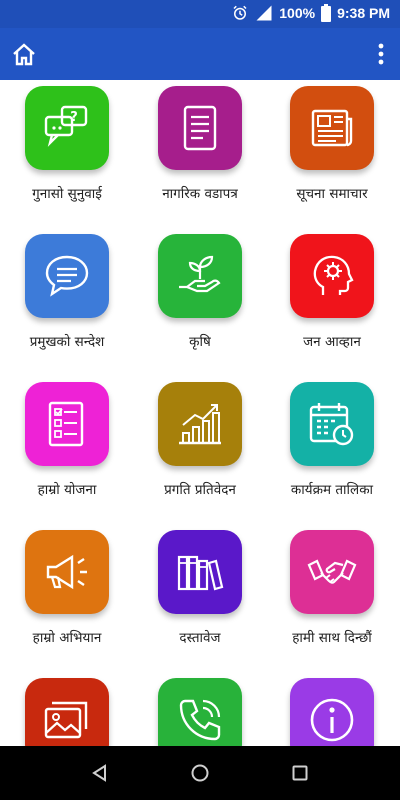 The height and width of the screenshot is (800, 400). What do you see at coordinates (200, 342) in the screenshot?
I see `tile-label: कृषि` at bounding box center [200, 342].